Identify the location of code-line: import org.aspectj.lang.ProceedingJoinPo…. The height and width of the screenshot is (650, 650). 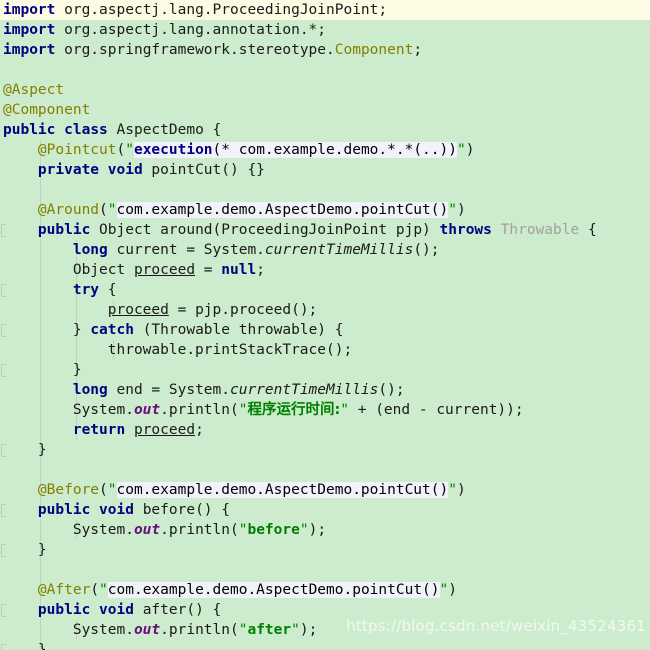
(325, 10).